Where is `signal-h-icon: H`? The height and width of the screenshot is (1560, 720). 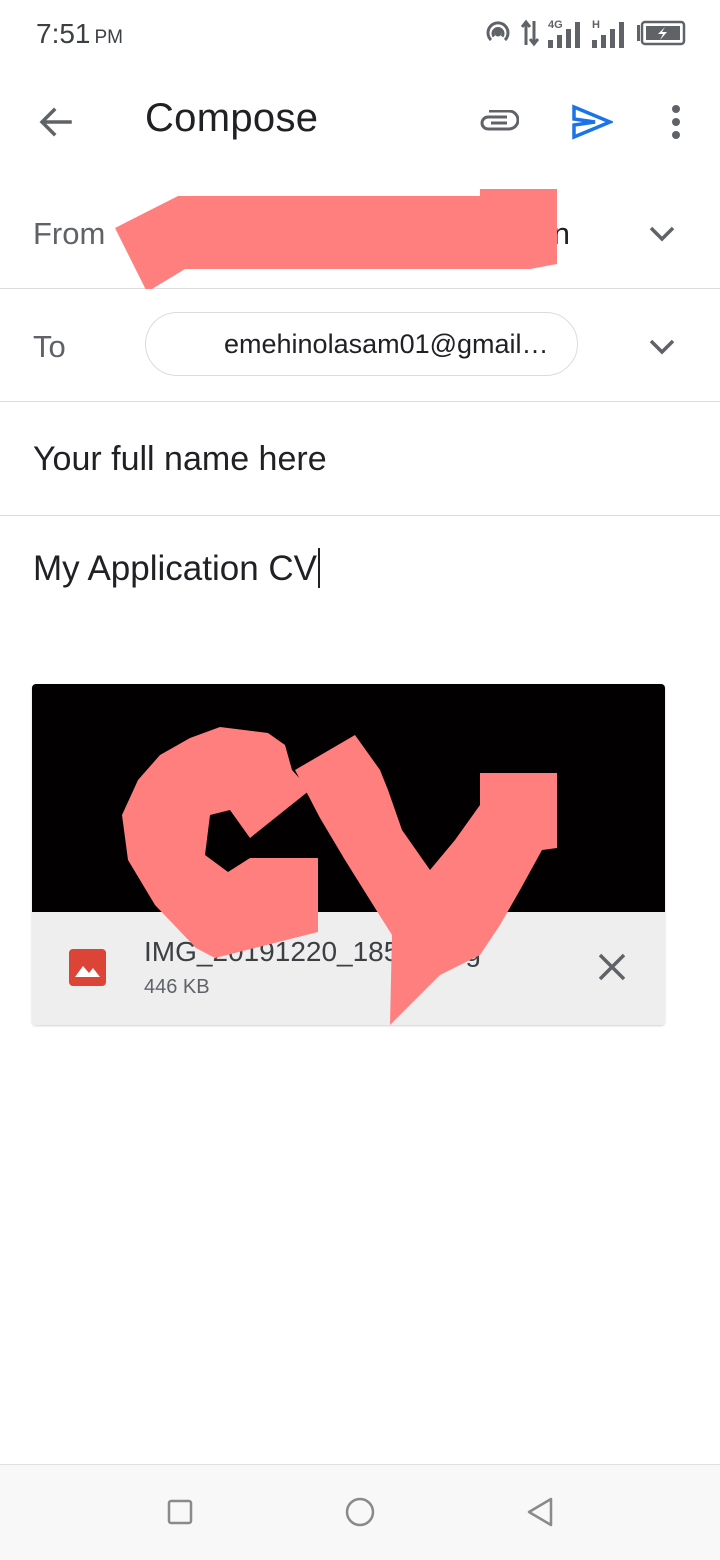
signal-h-icon: H is located at coordinates (608, 33).